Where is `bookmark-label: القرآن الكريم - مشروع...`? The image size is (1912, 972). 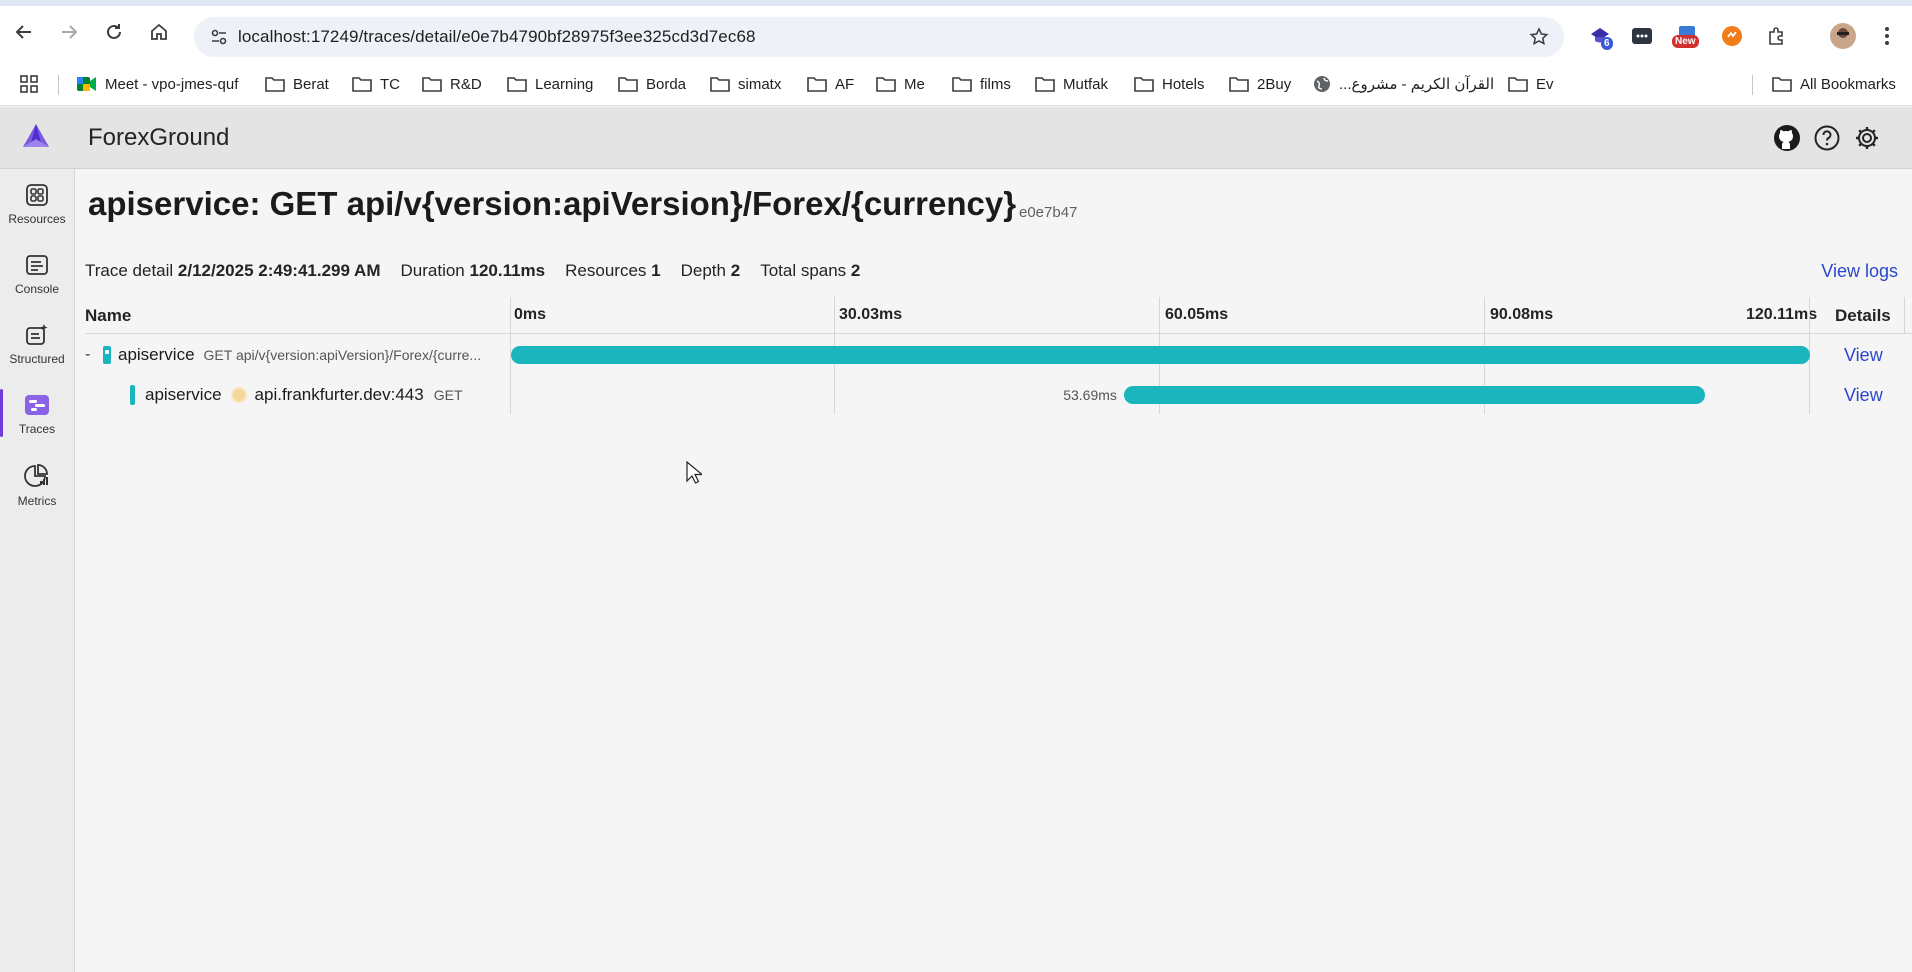 bookmark-label: القرآن الكريم - مشروع... is located at coordinates (1417, 84).